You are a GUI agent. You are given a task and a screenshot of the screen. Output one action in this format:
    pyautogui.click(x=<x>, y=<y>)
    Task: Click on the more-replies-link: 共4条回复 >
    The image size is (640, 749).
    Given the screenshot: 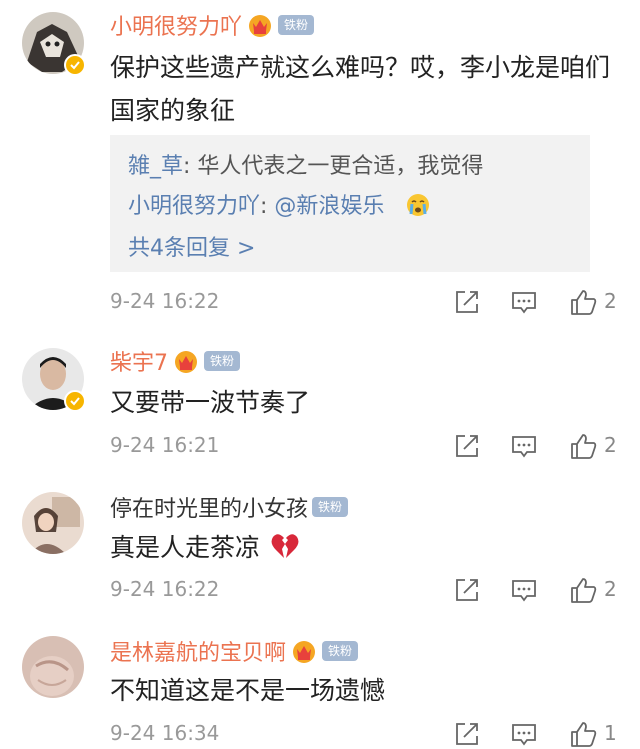 What is the action you would take?
    pyautogui.click(x=191, y=246)
    